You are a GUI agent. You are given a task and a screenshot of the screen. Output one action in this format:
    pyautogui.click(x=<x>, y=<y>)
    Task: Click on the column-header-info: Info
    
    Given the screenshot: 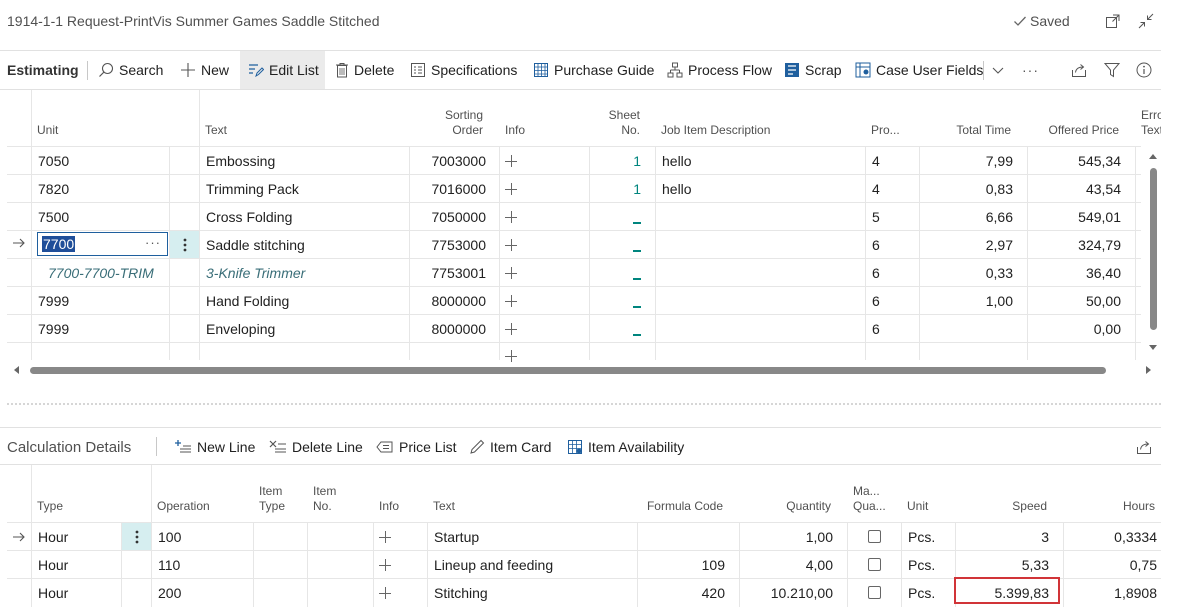 What is the action you would take?
    pyautogui.click(x=515, y=130)
    